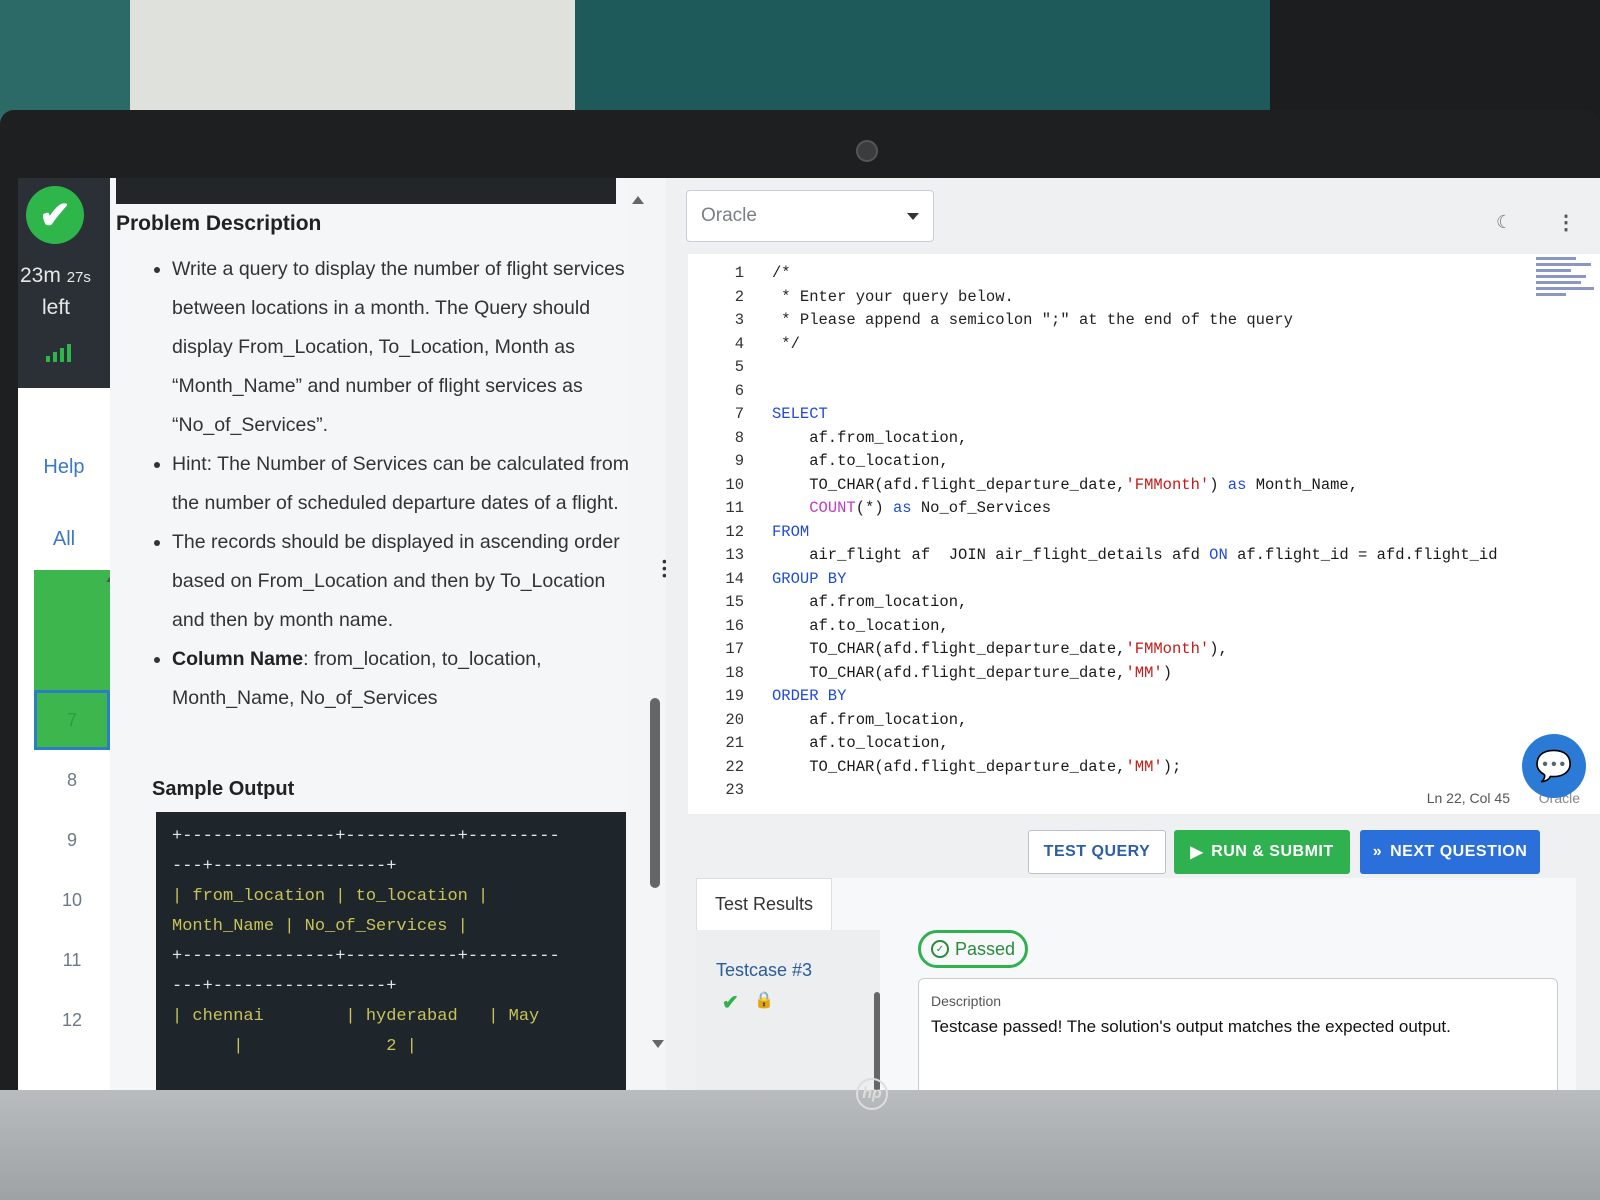  What do you see at coordinates (1459, 851) in the screenshot?
I see `next-question-label: NEXT QUESTION` at bounding box center [1459, 851].